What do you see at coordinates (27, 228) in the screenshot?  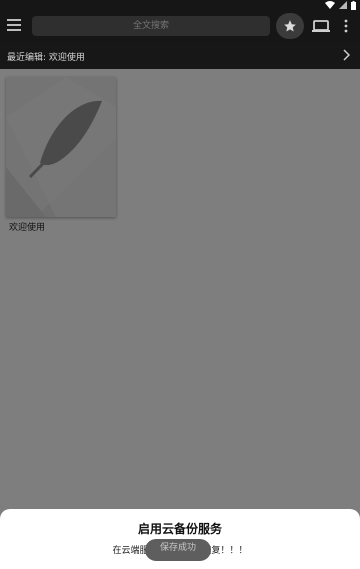 I see `note-title: 欢迎使用` at bounding box center [27, 228].